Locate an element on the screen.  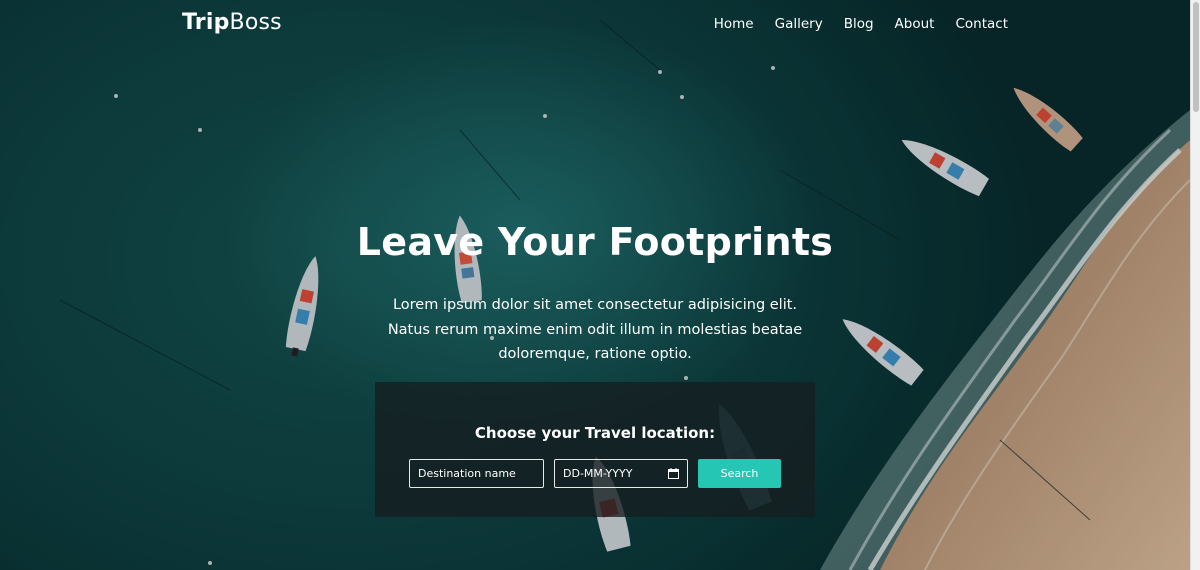
brand-logo: TripBoss is located at coordinates (232, 22).